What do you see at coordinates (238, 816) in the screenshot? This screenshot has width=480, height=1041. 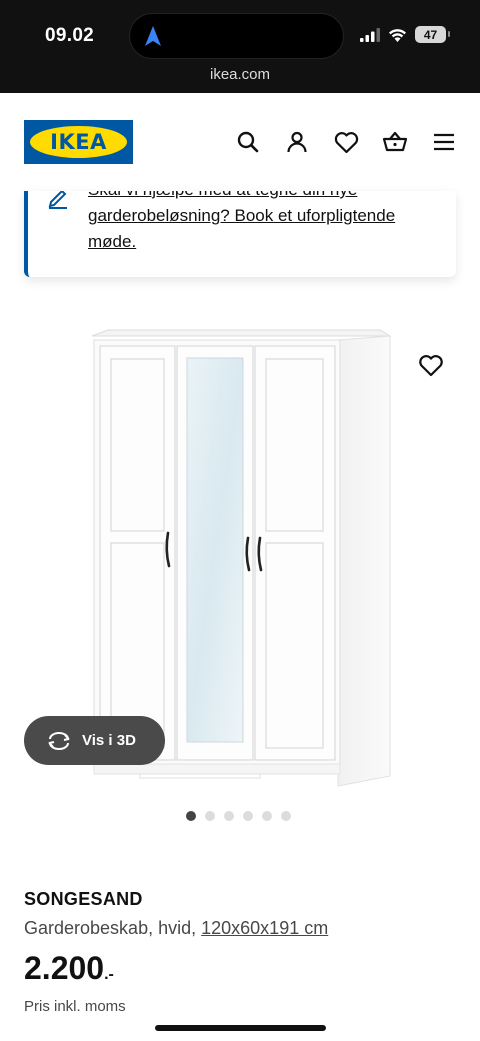 I see `gallery-pagination` at bounding box center [238, 816].